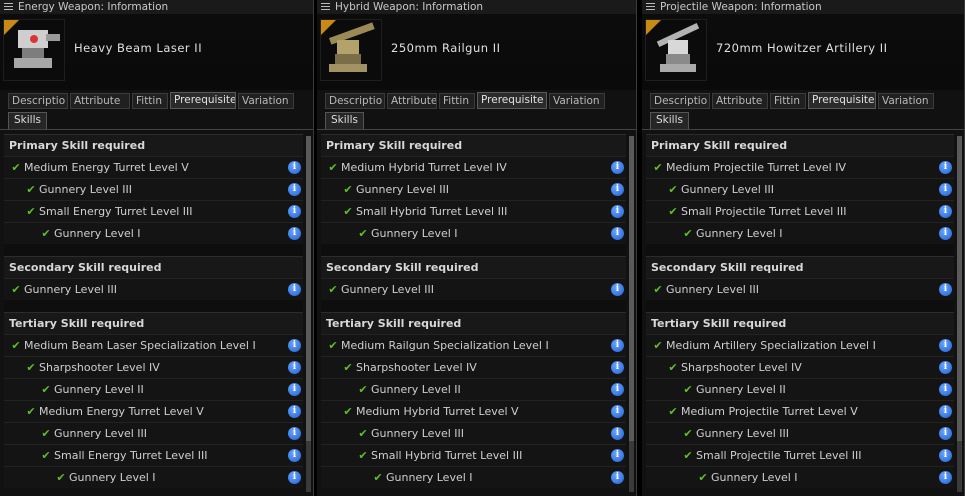 This screenshot has width=965, height=496. I want to click on skill-row: ✔ Medium Projectile Turret Level IV i, so click(800, 167).